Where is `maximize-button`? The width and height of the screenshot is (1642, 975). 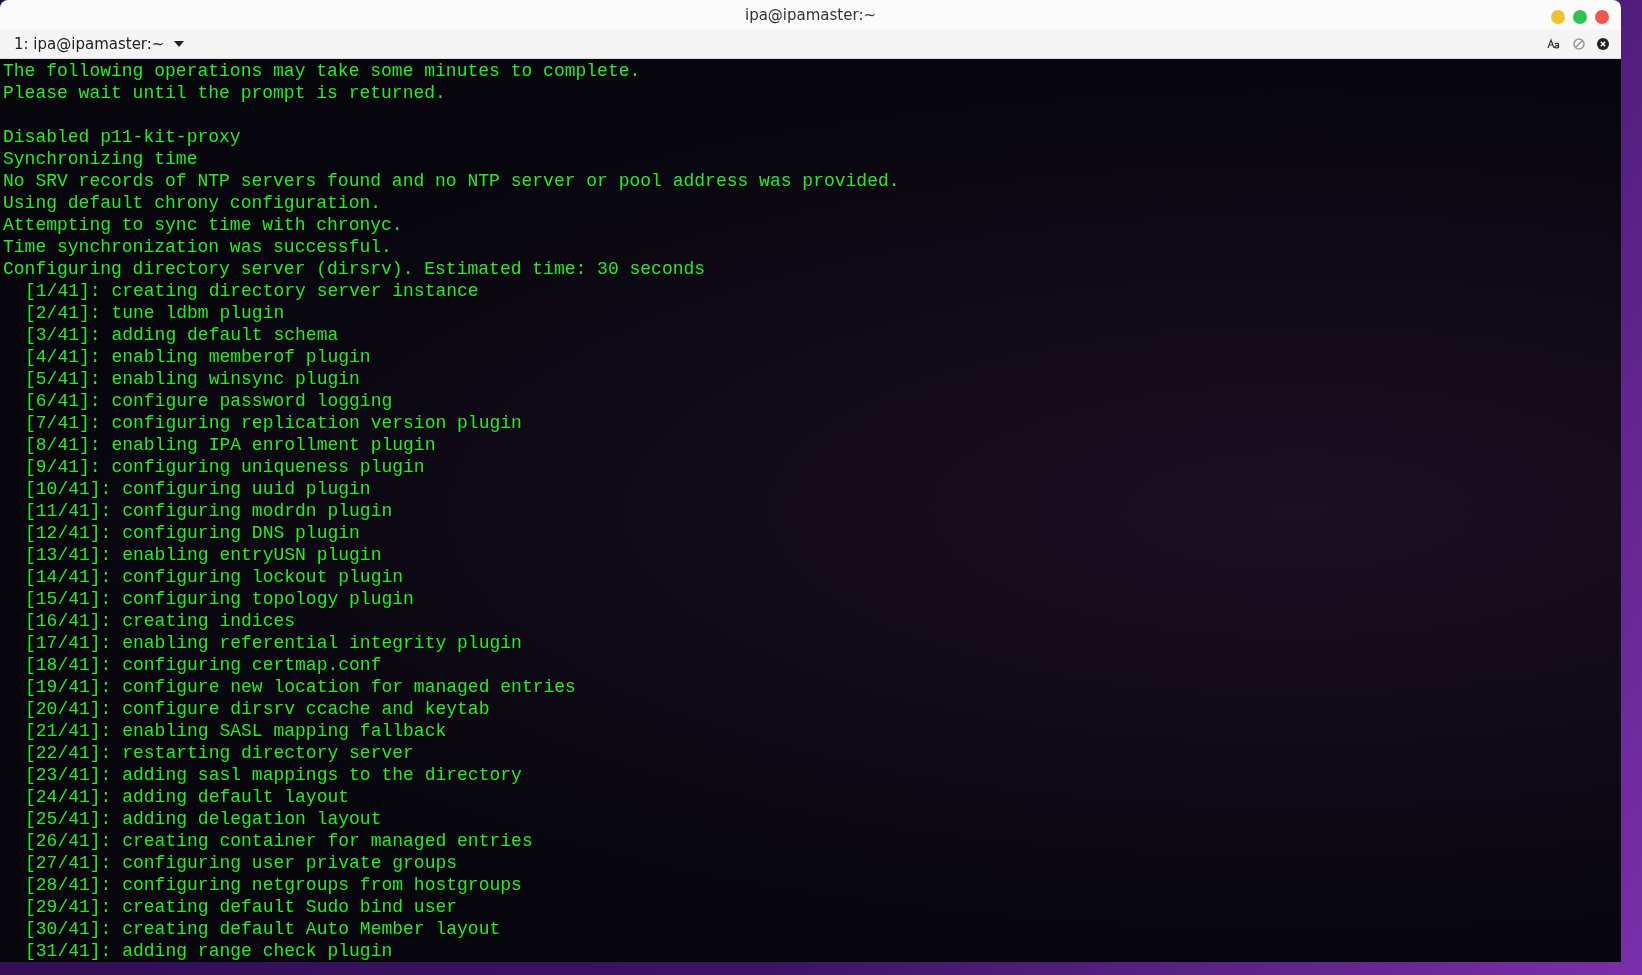
maximize-button is located at coordinates (1580, 17).